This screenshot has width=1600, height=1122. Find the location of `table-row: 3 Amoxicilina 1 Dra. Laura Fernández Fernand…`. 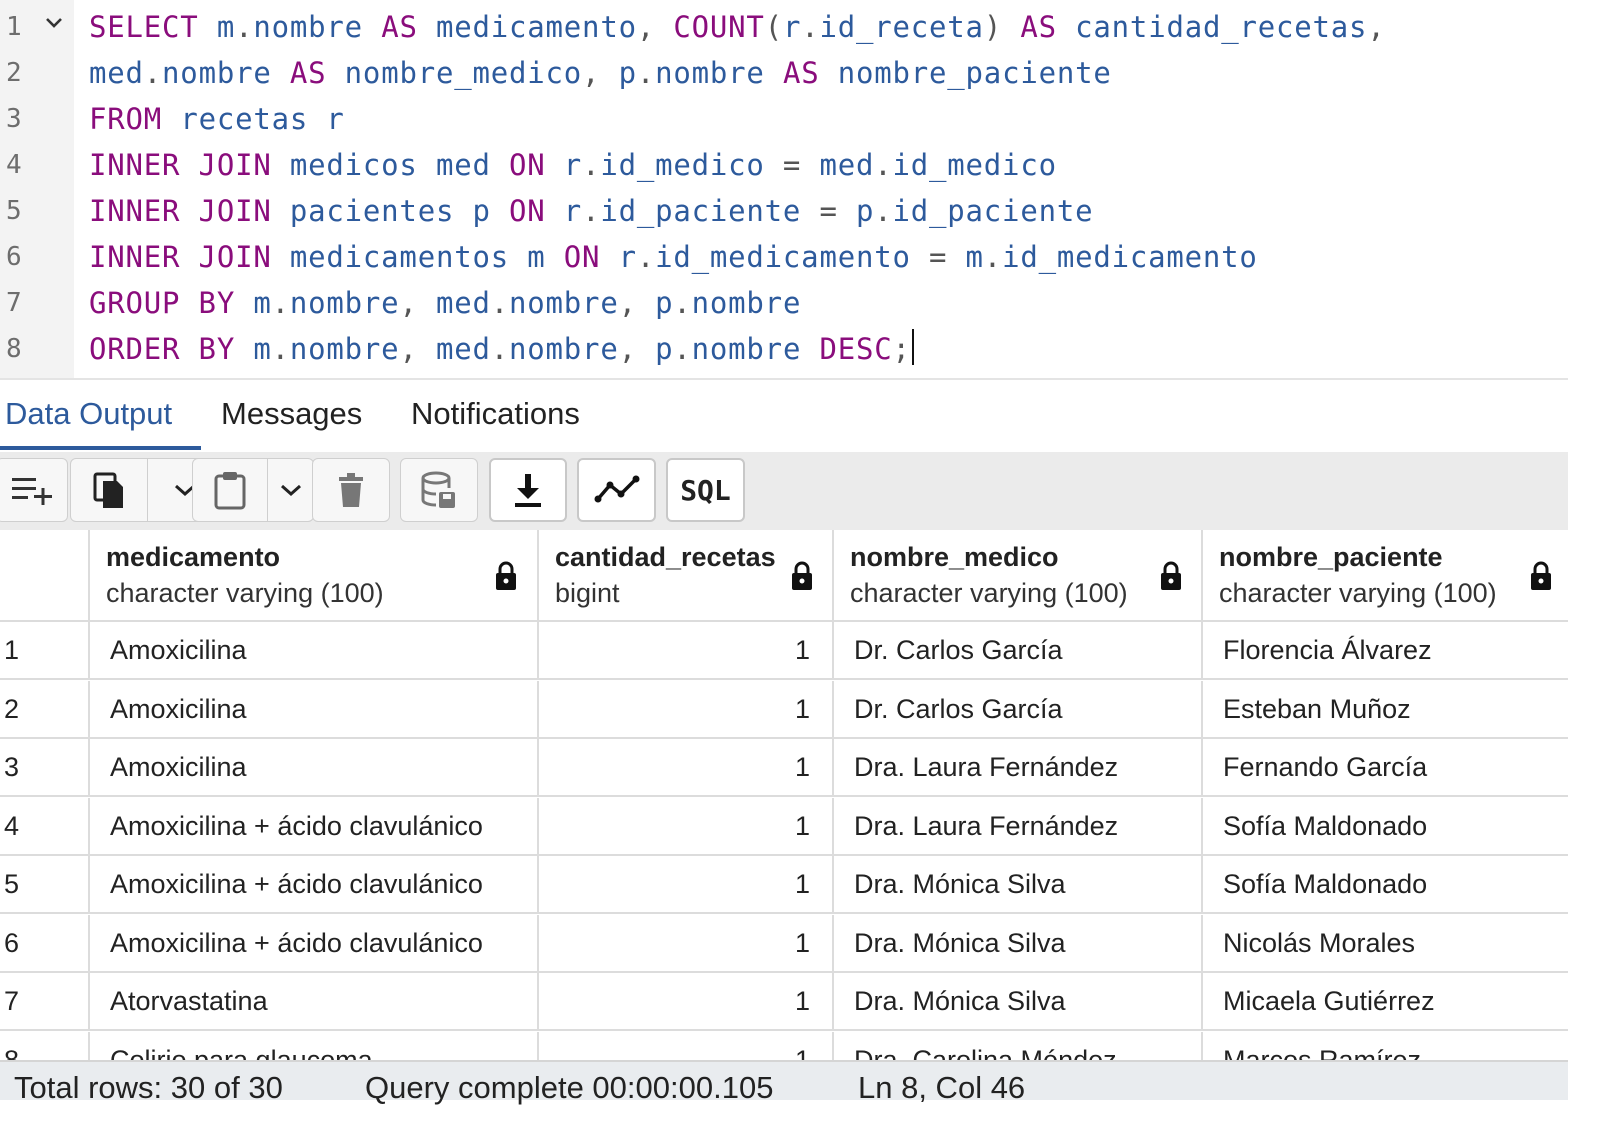

table-row: 3 Amoxicilina 1 Dra. Laura Fernández Fernand… is located at coordinates (784, 768).